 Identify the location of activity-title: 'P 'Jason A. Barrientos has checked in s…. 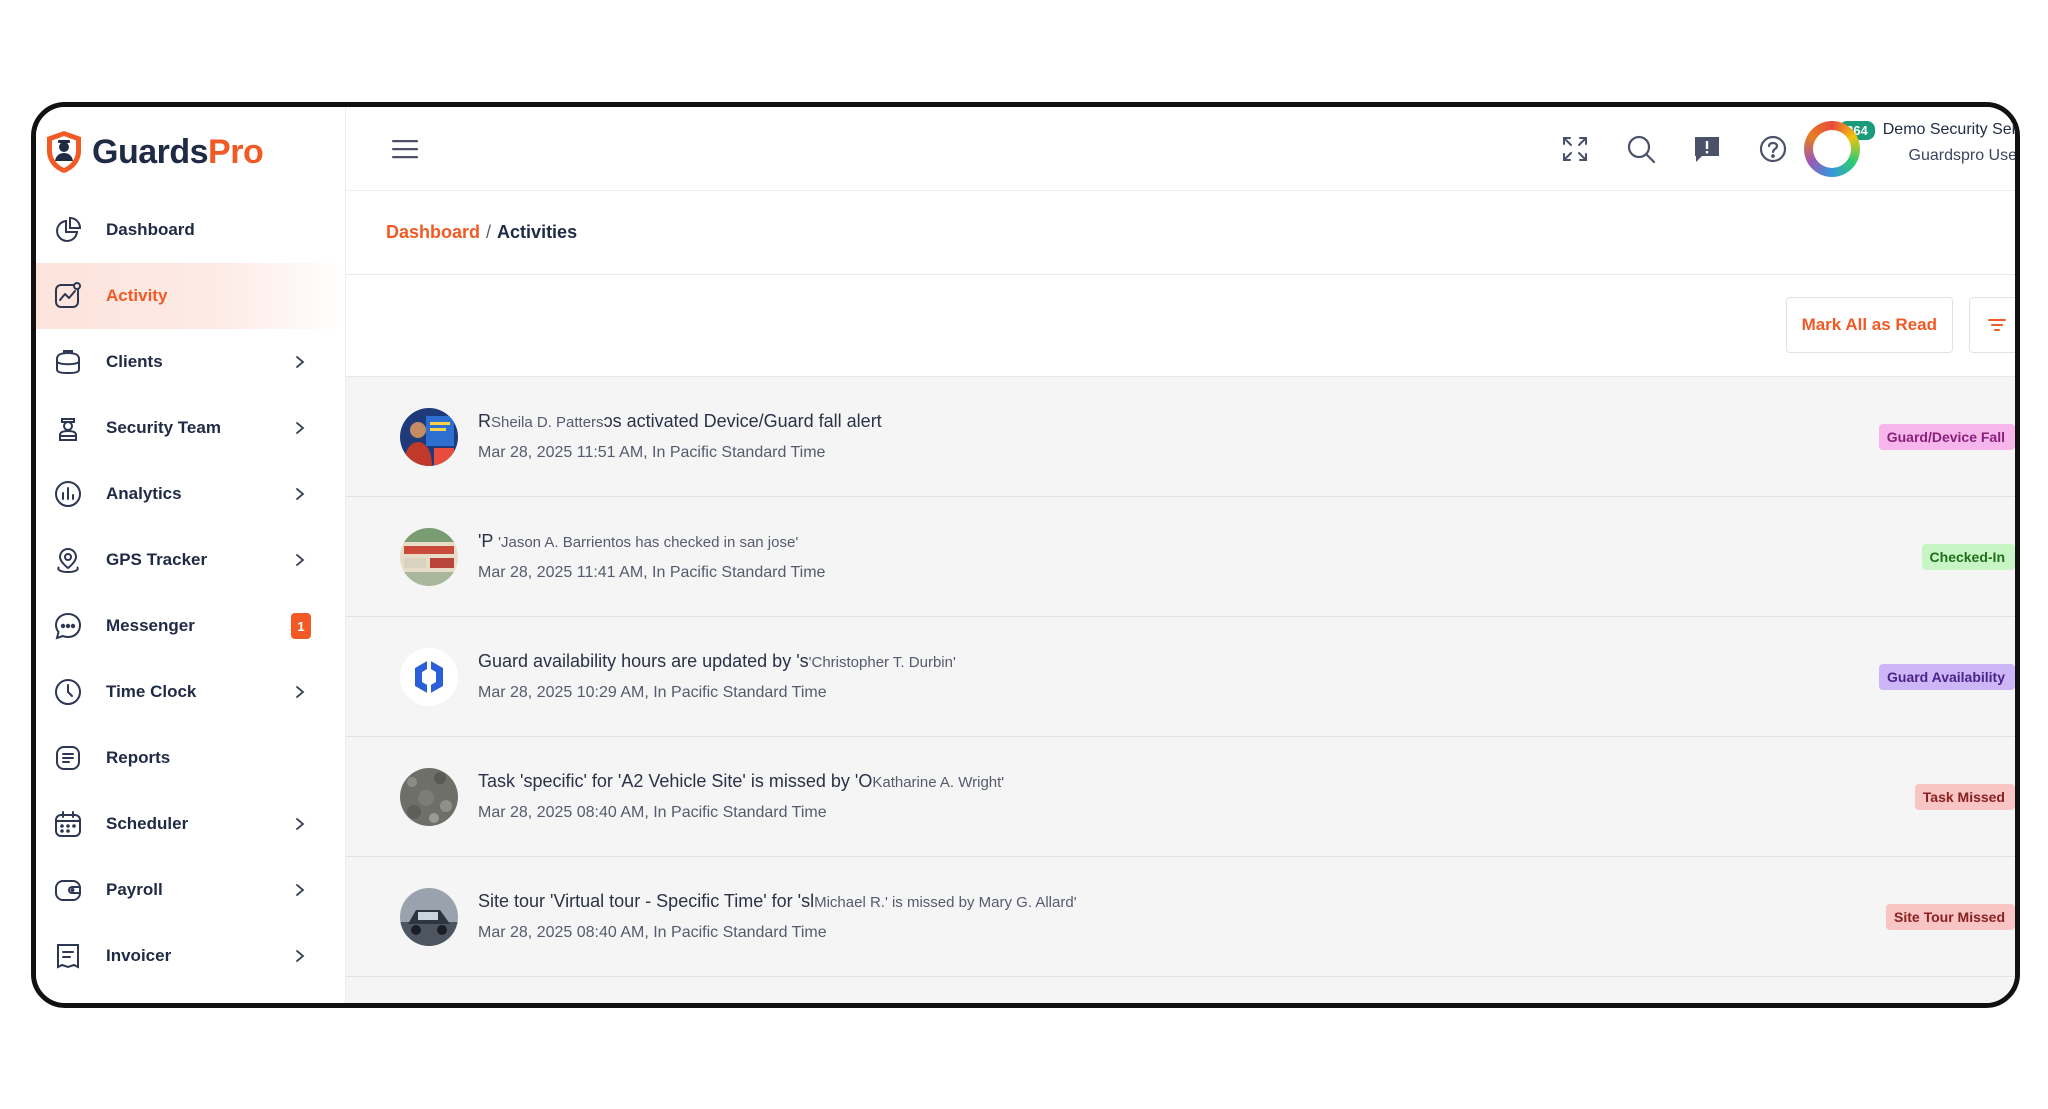
(651, 541).